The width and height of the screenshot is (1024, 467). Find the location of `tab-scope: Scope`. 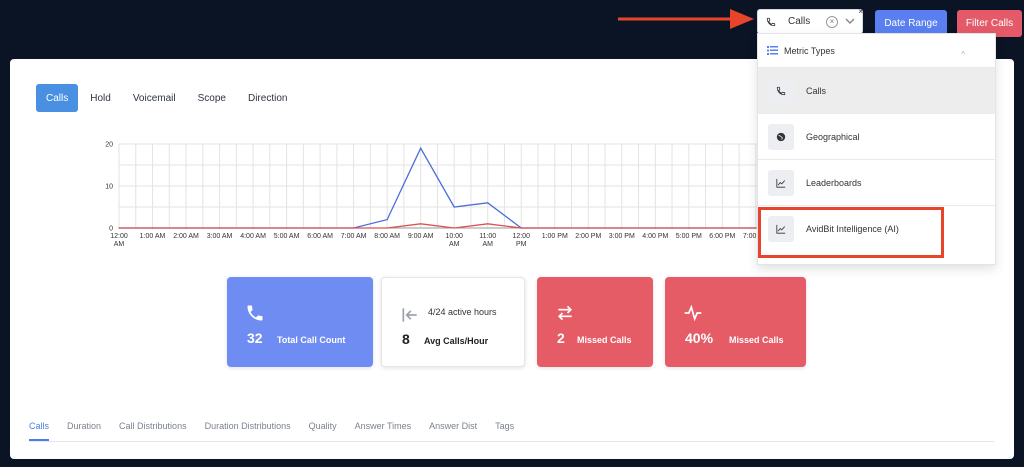

tab-scope: Scope is located at coordinates (212, 98).